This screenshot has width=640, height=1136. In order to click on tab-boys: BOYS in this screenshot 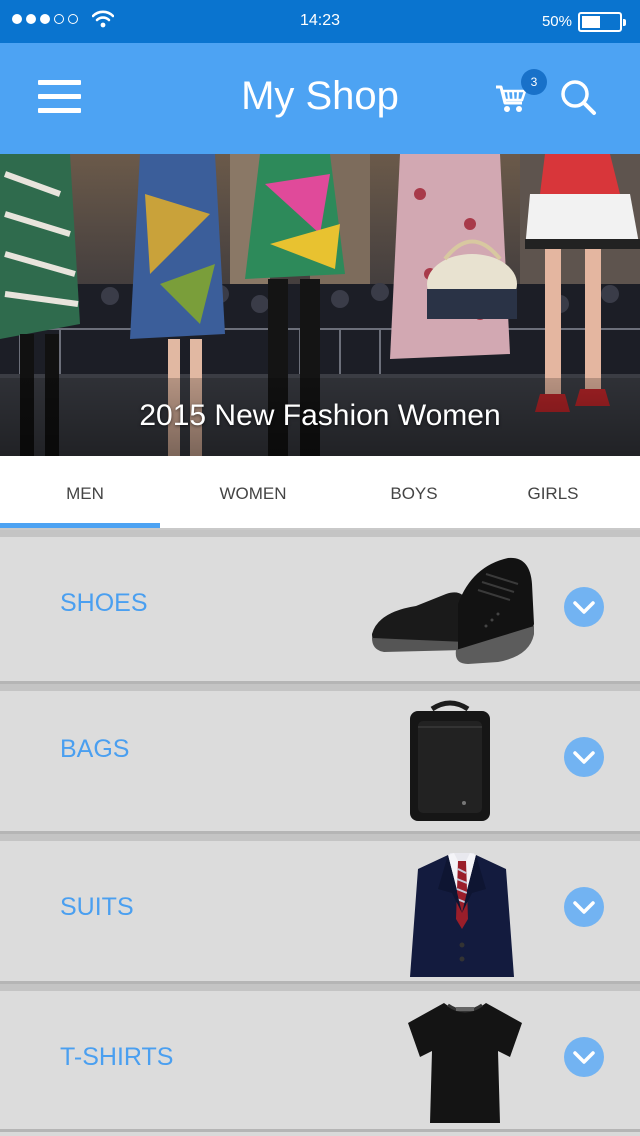, I will do `click(414, 494)`.